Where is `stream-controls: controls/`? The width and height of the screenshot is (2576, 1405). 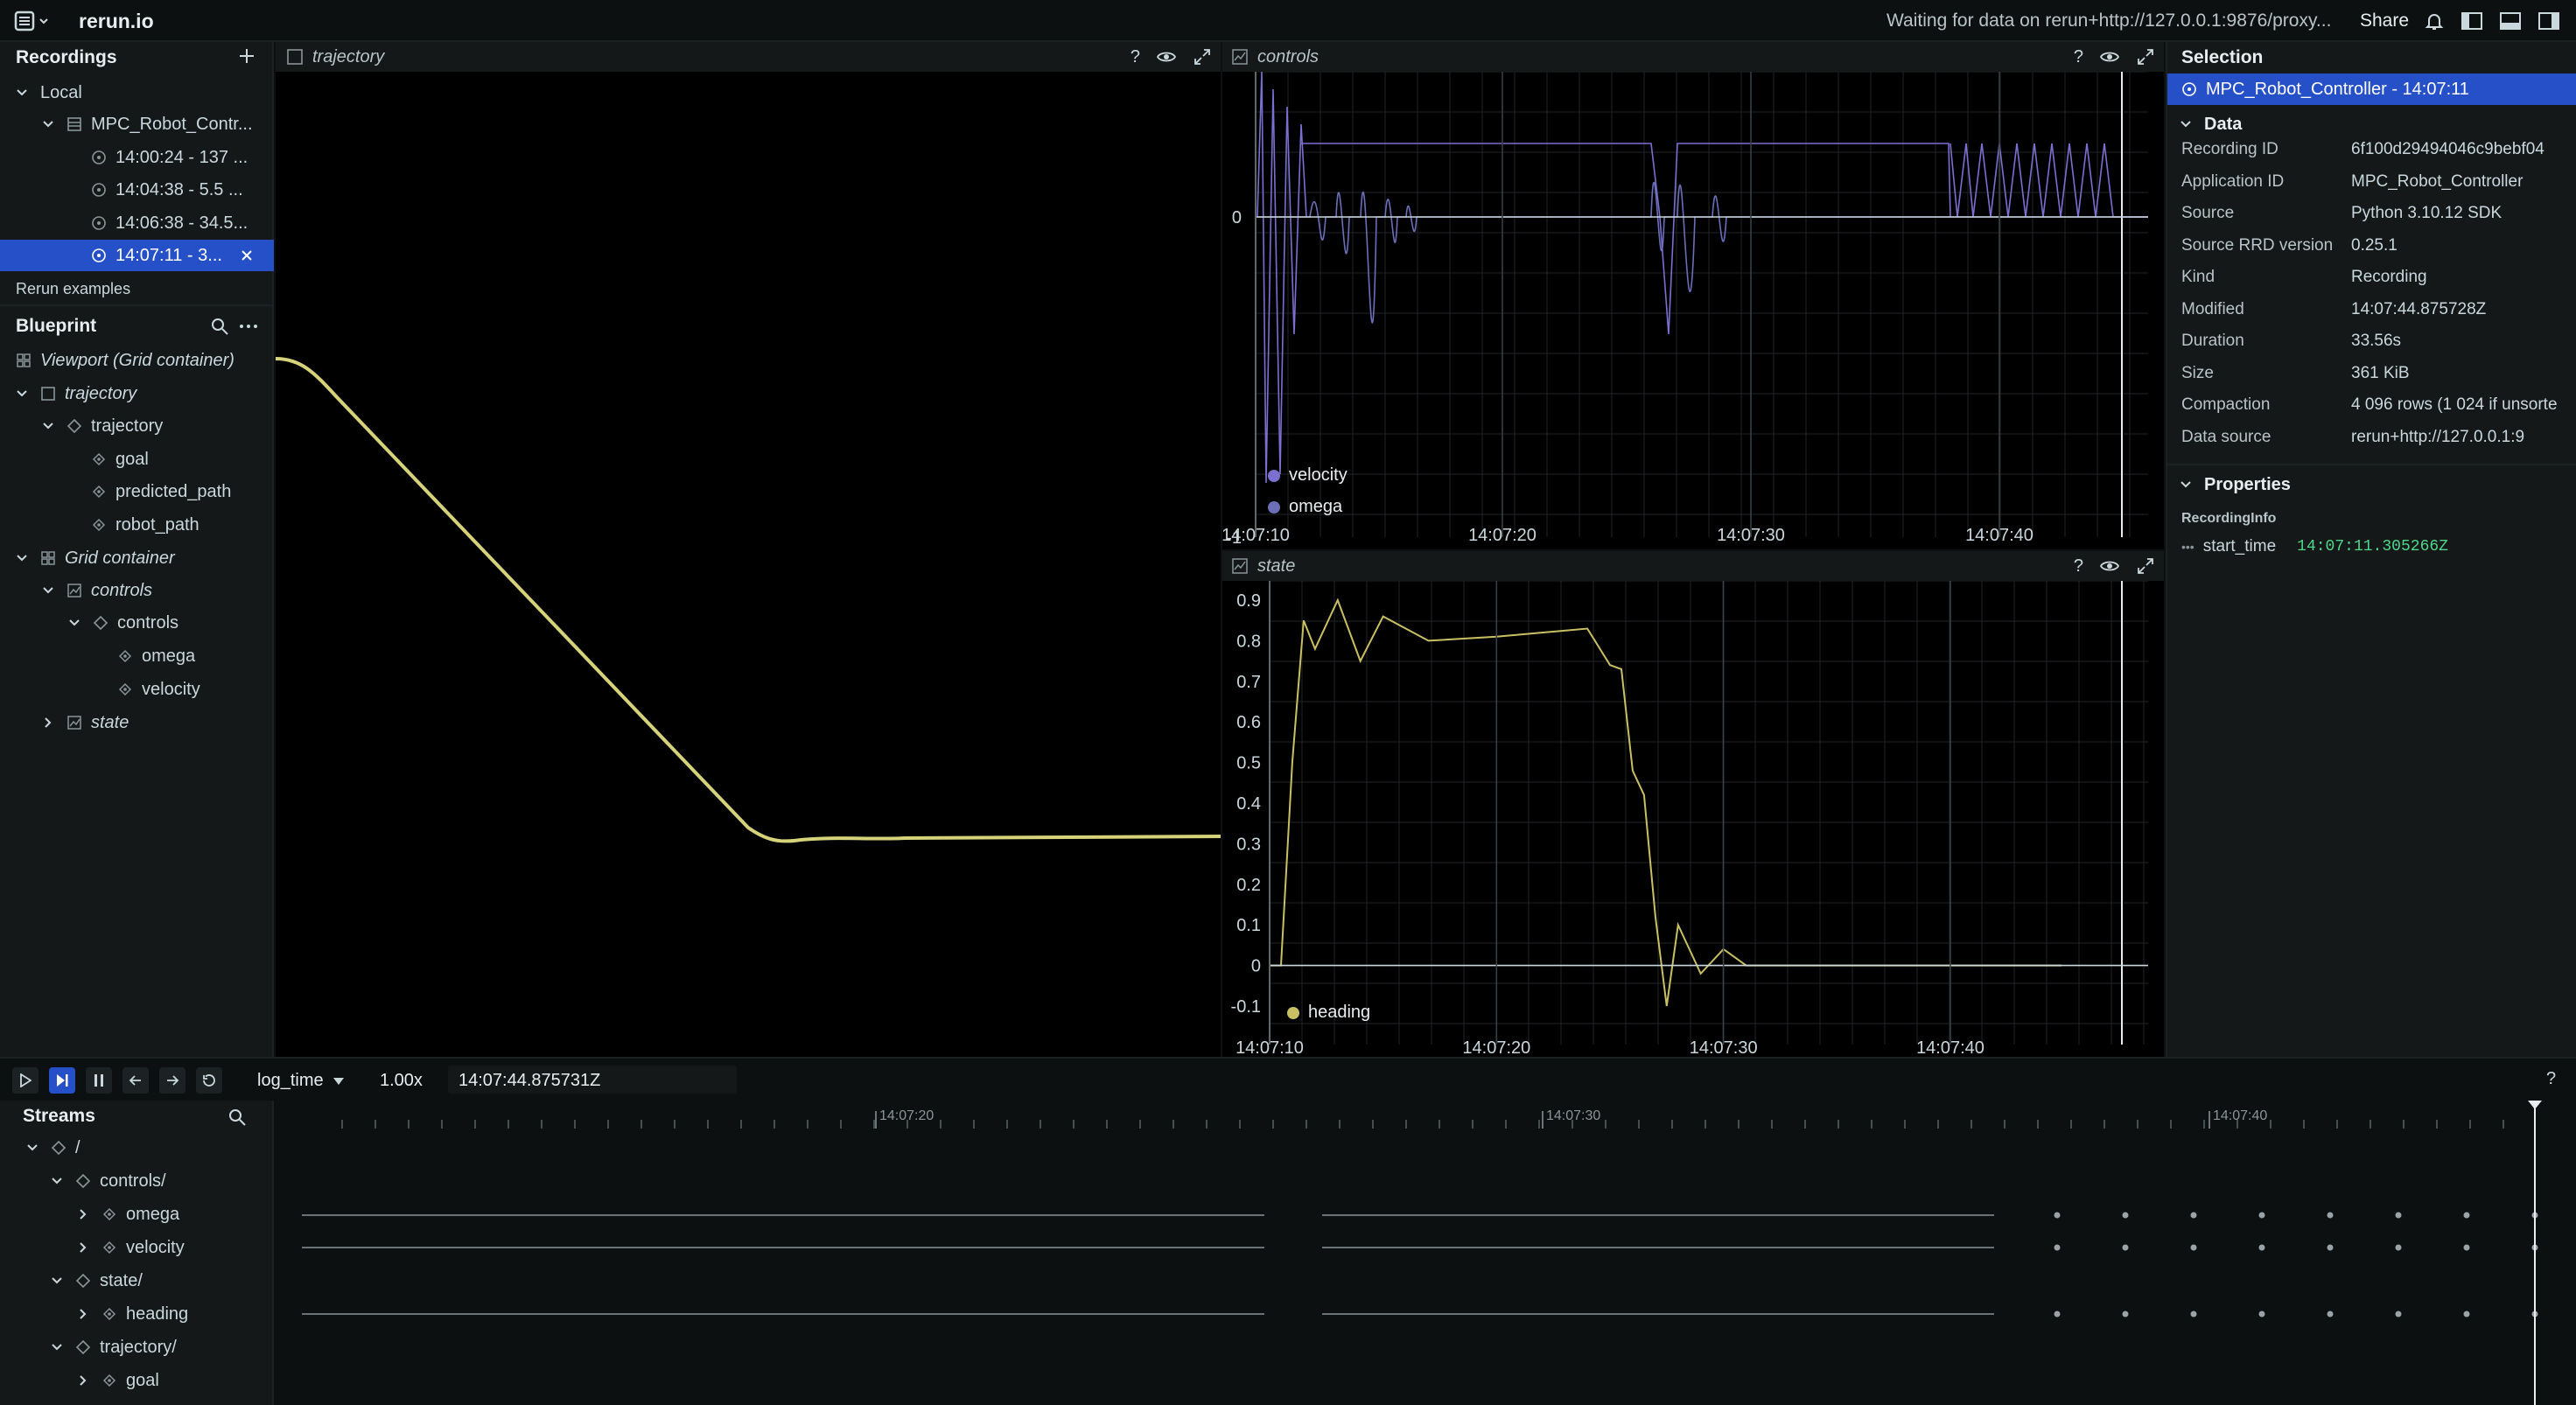 stream-controls: controls/ is located at coordinates (156, 1181).